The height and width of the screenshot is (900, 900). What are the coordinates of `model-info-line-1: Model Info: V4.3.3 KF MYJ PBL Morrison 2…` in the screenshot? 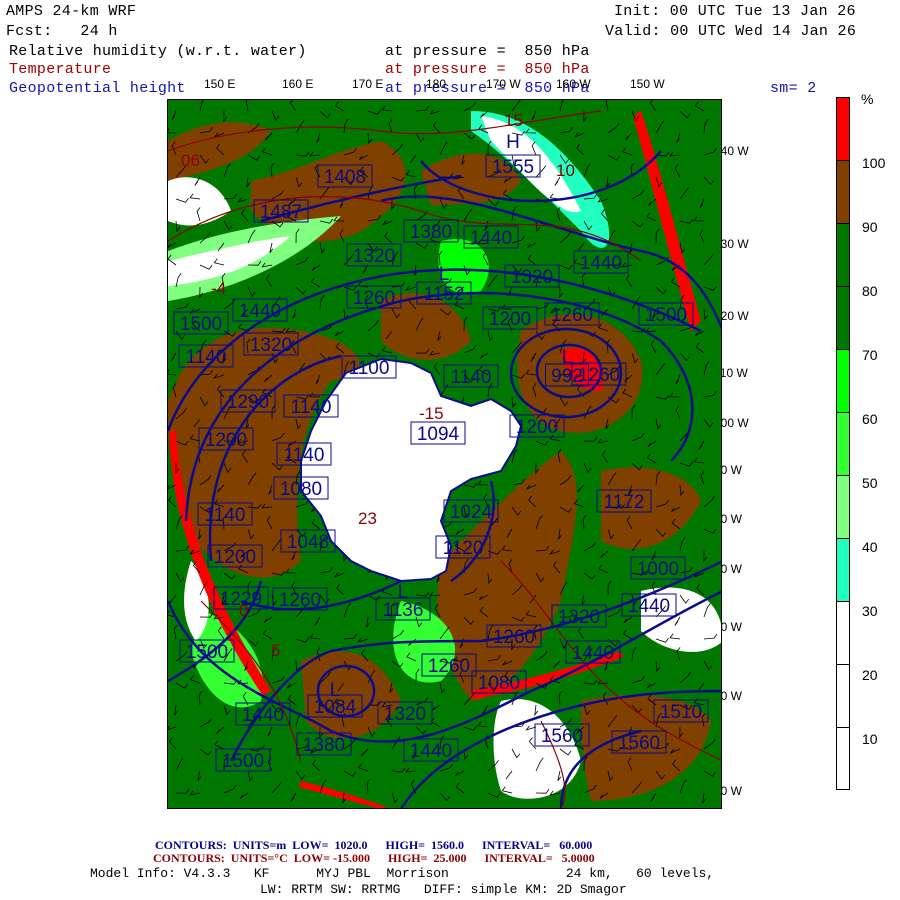 It's located at (402, 873).